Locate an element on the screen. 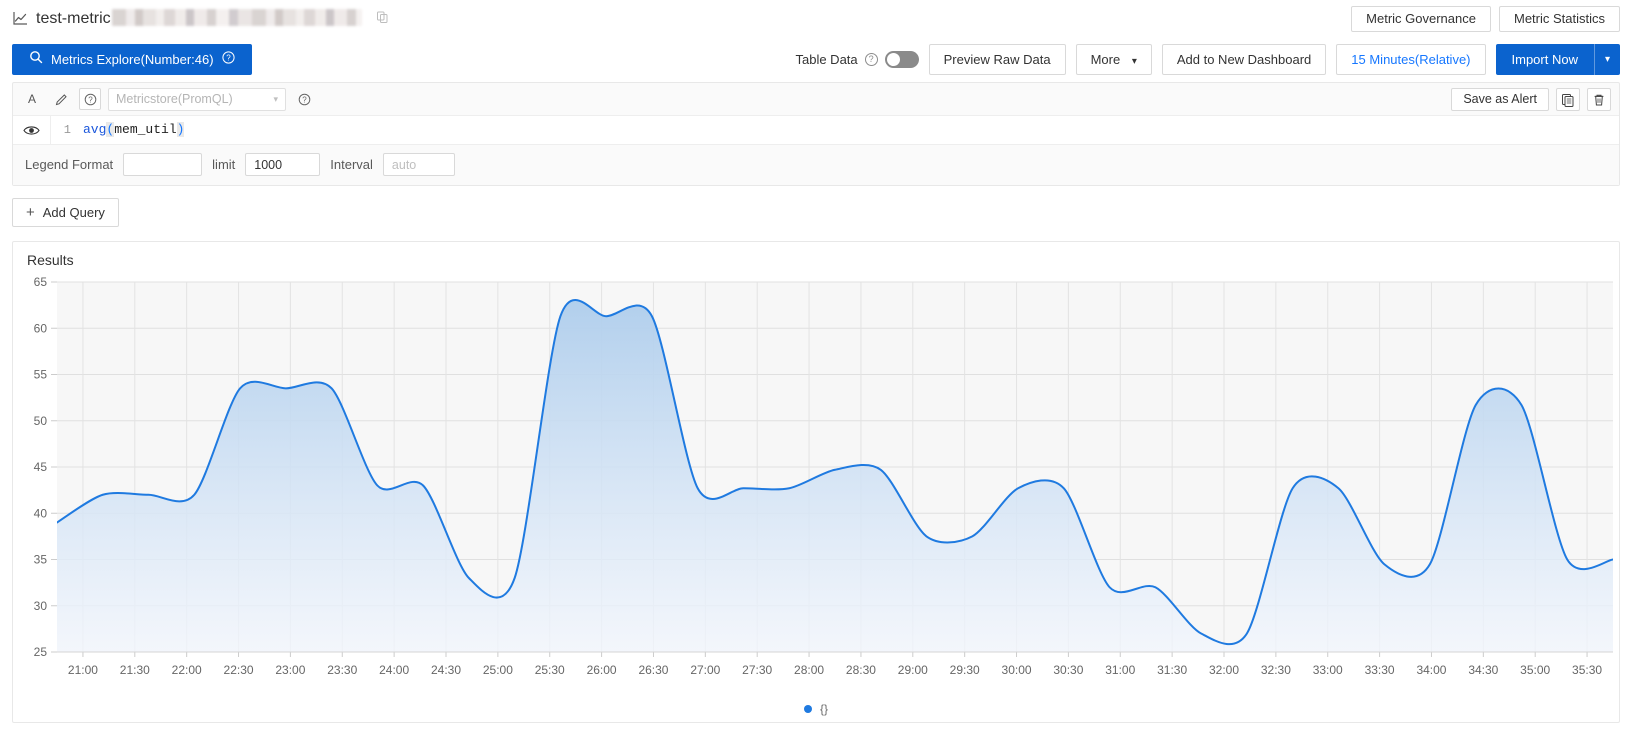 This screenshot has width=1632, height=756. interval-input is located at coordinates (418, 164).